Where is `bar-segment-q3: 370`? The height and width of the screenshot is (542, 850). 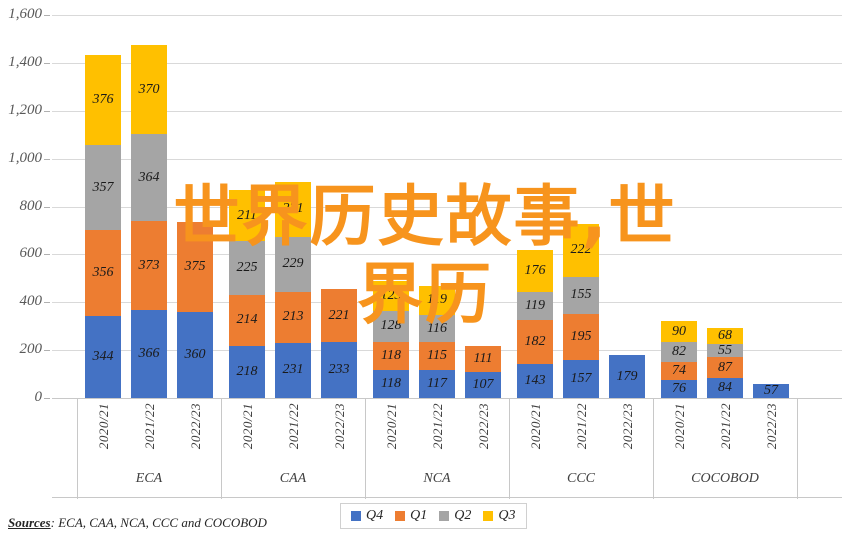
bar-segment-q3: 370 is located at coordinates (149, 89).